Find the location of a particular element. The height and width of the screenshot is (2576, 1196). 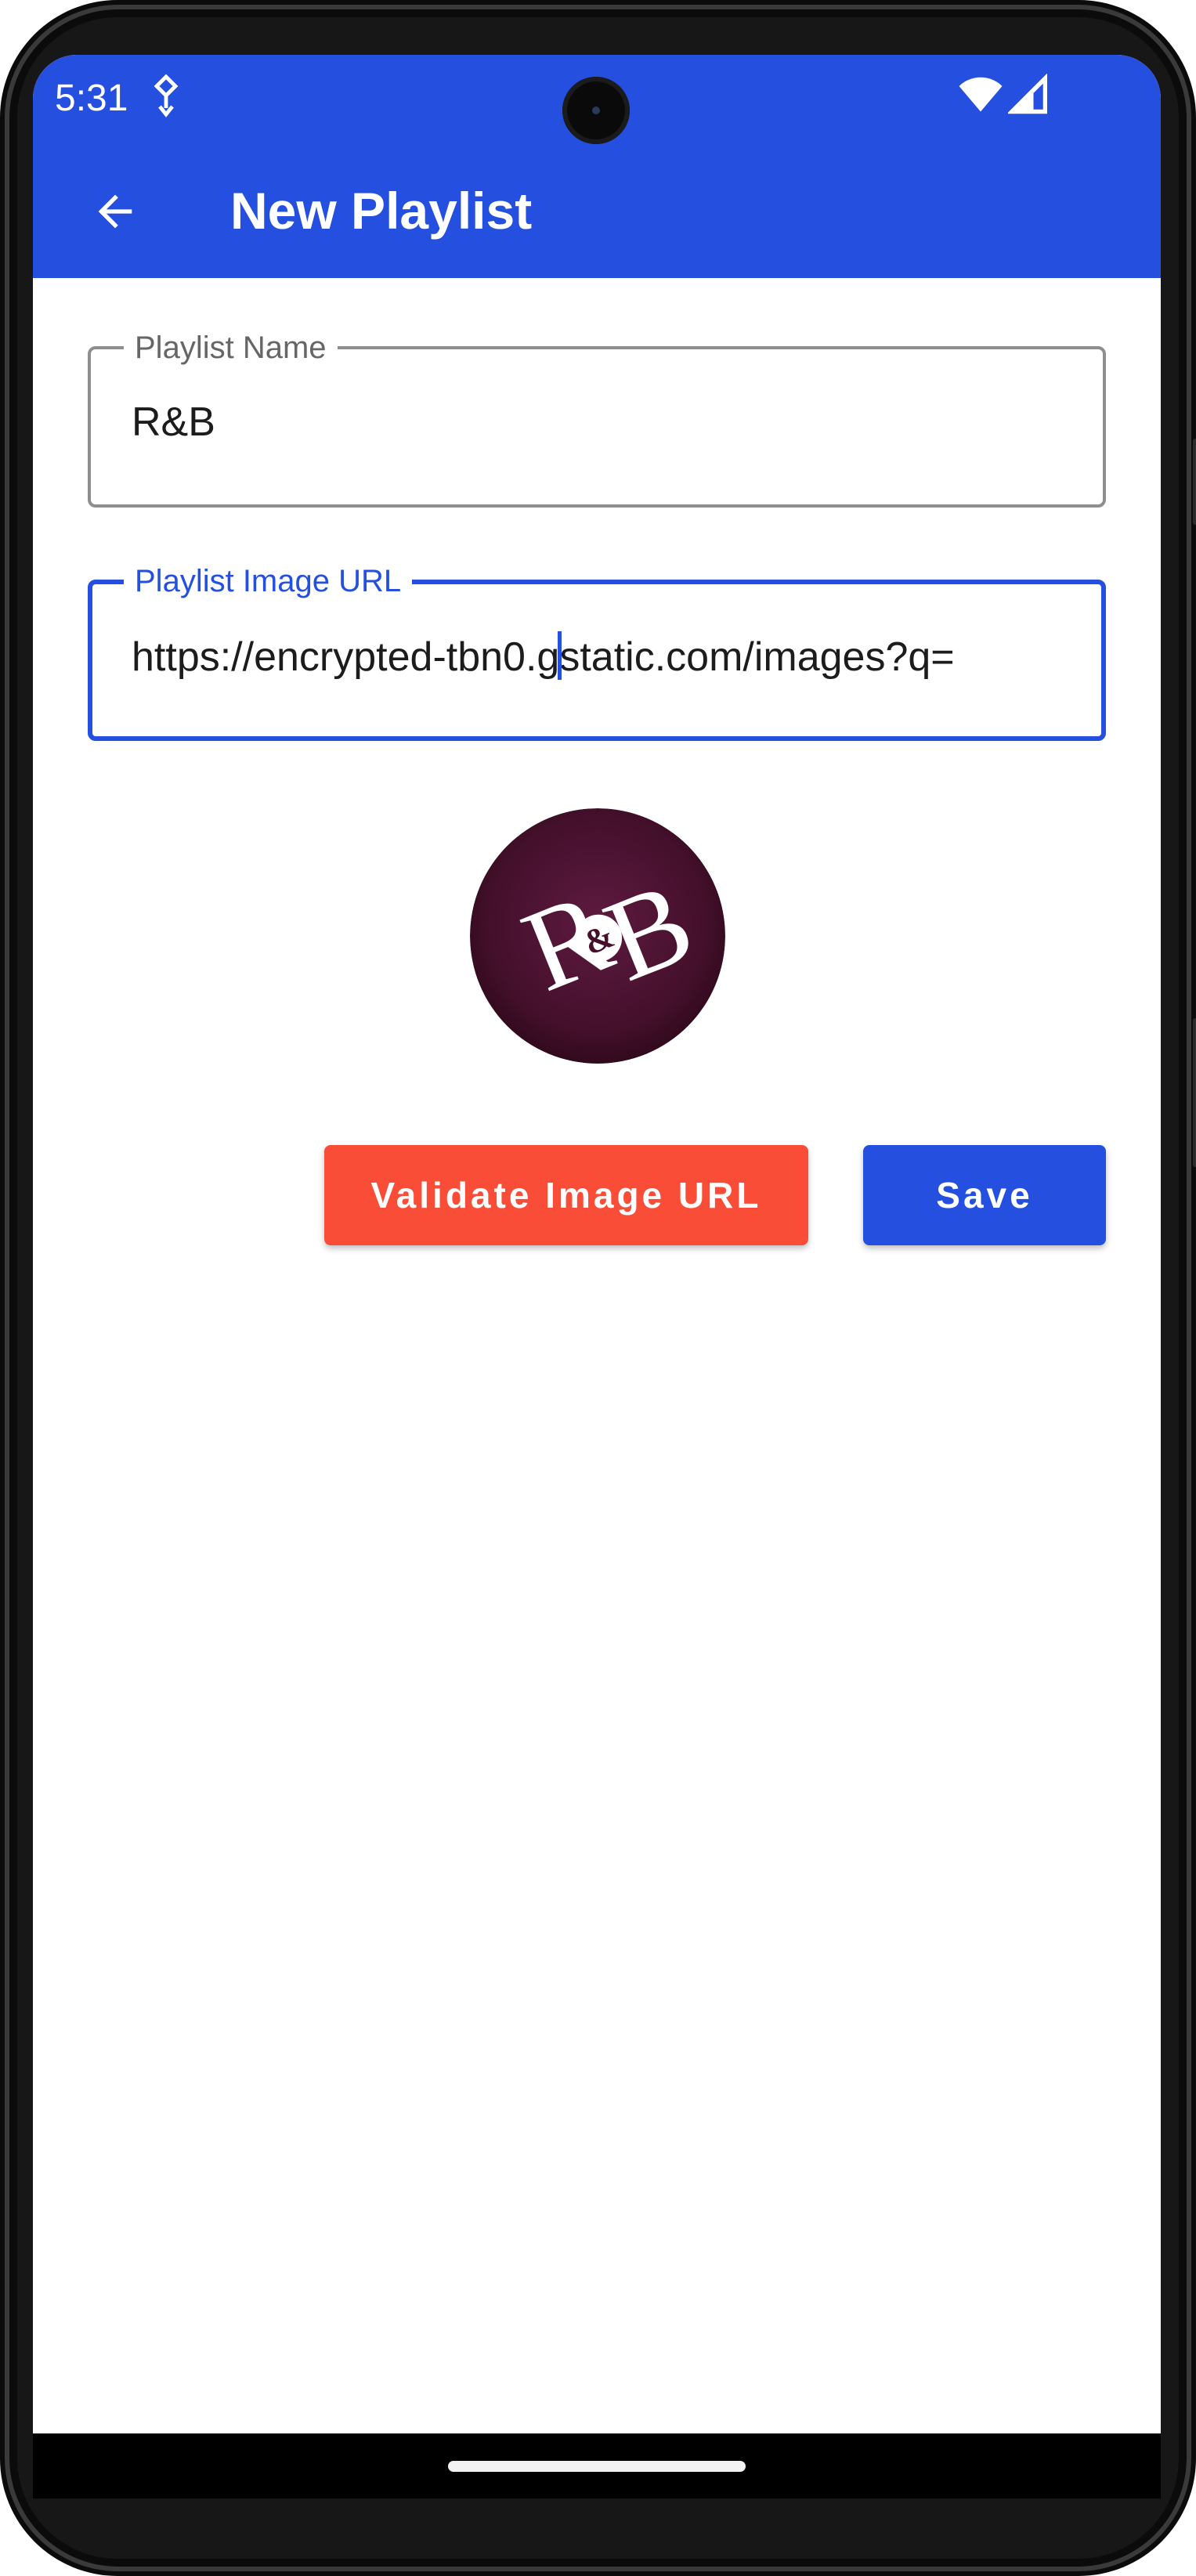

power-button is located at coordinates (1194, 482).